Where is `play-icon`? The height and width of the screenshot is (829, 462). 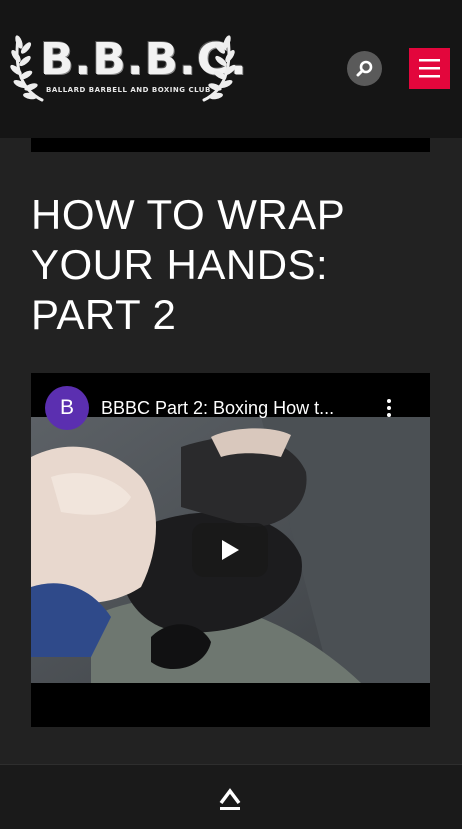
play-icon is located at coordinates (230, 550).